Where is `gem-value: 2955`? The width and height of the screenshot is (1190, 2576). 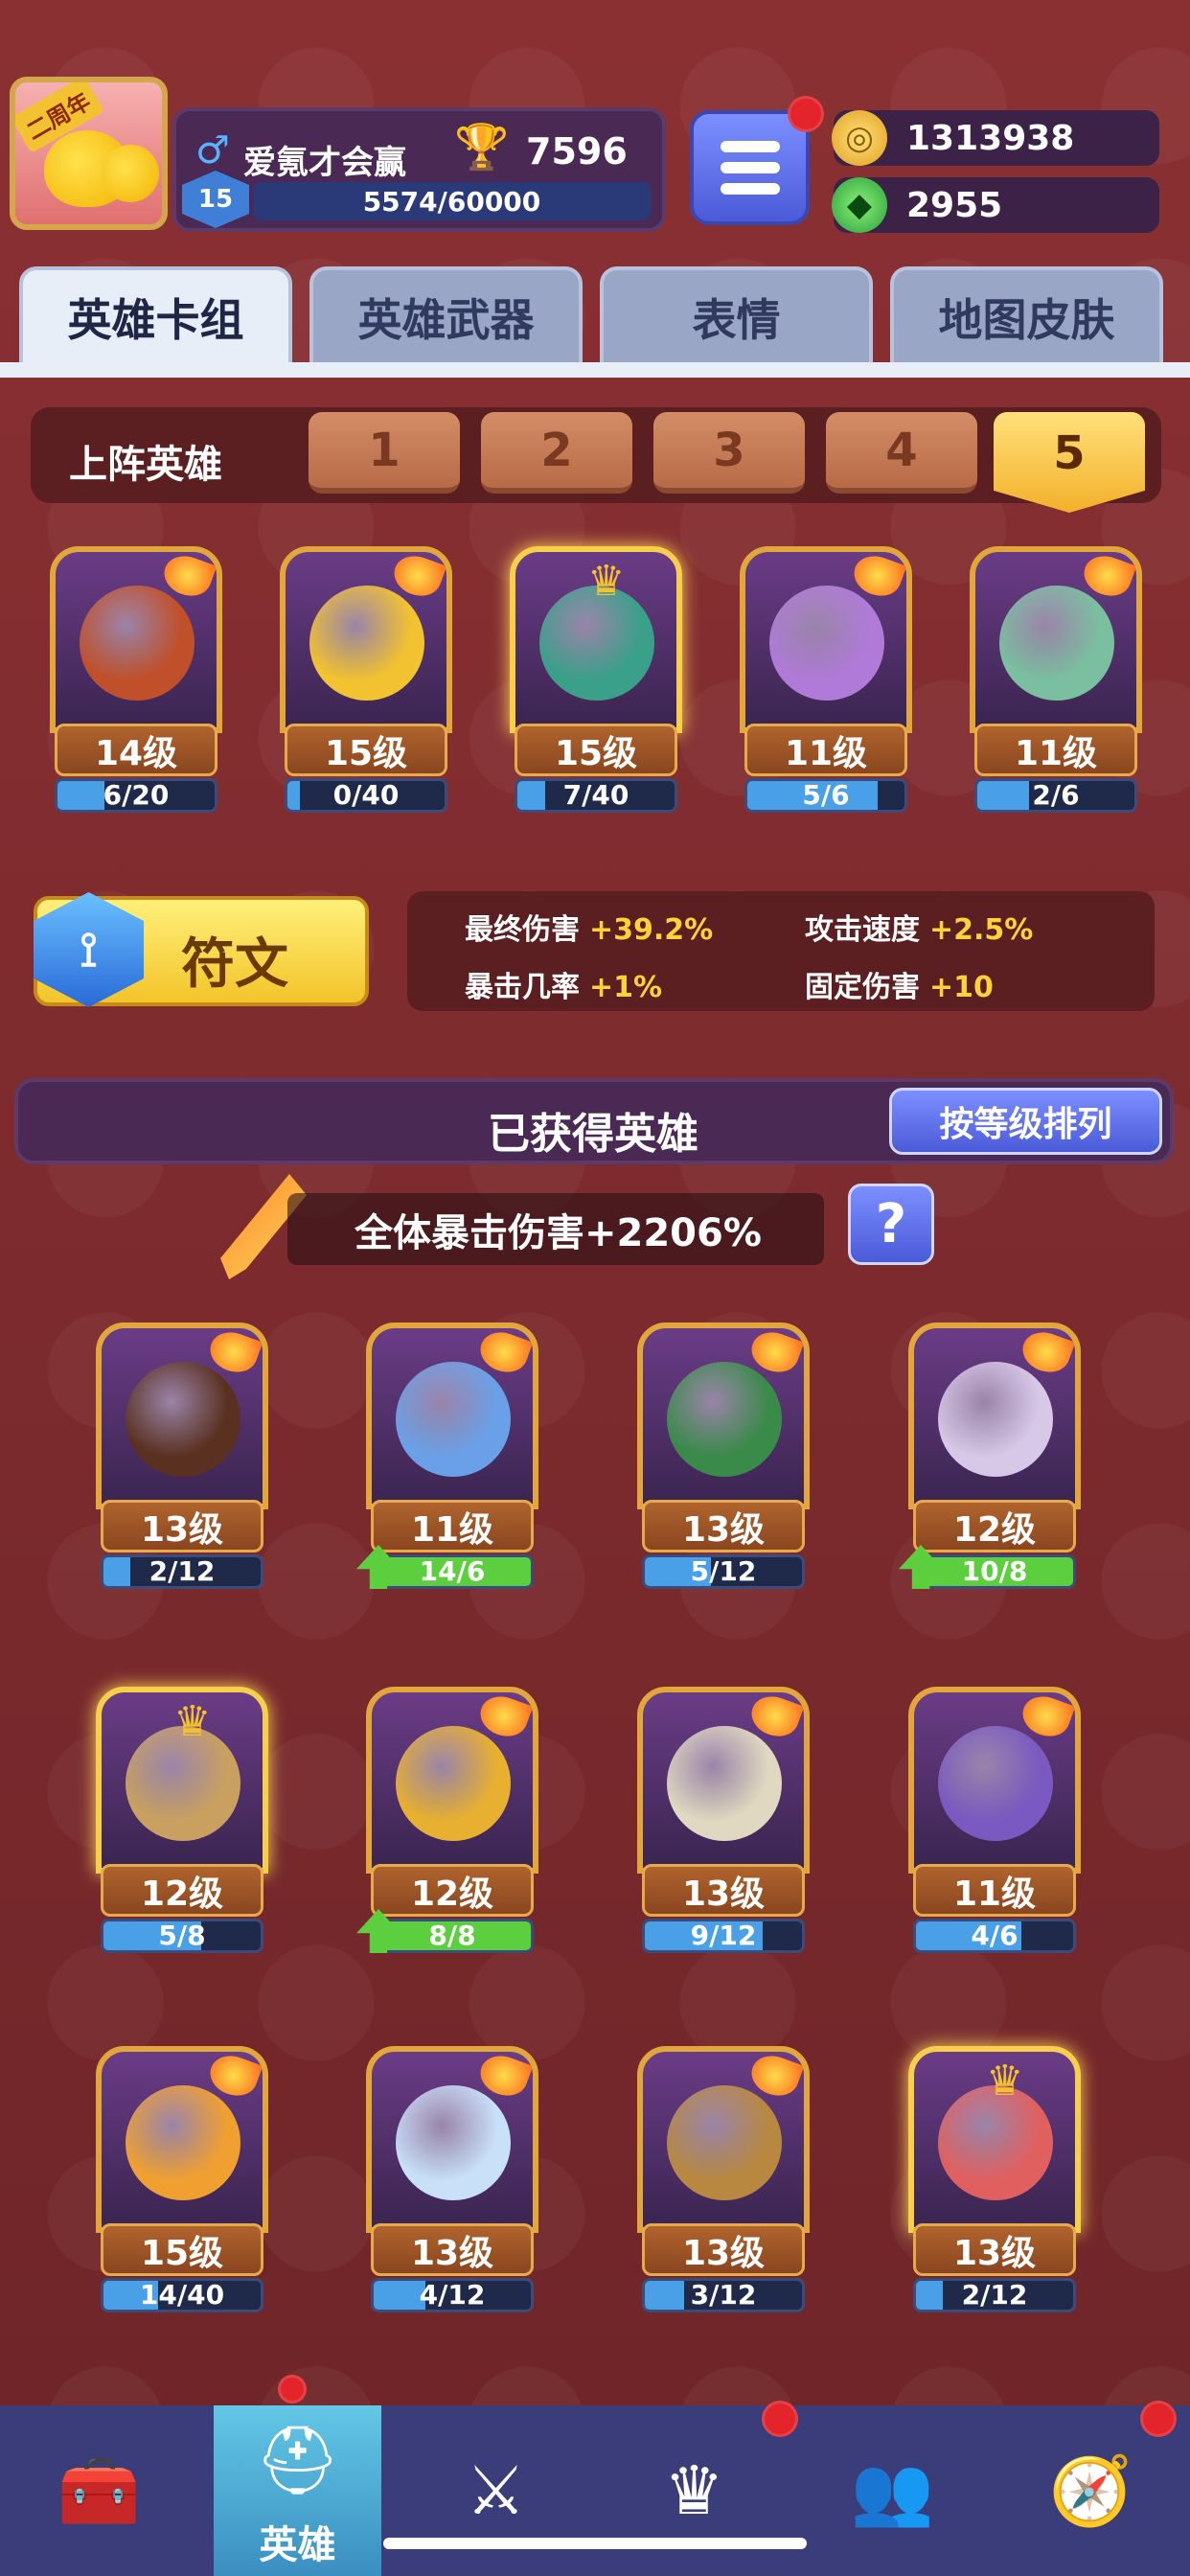
gem-value: 2955 is located at coordinates (955, 205).